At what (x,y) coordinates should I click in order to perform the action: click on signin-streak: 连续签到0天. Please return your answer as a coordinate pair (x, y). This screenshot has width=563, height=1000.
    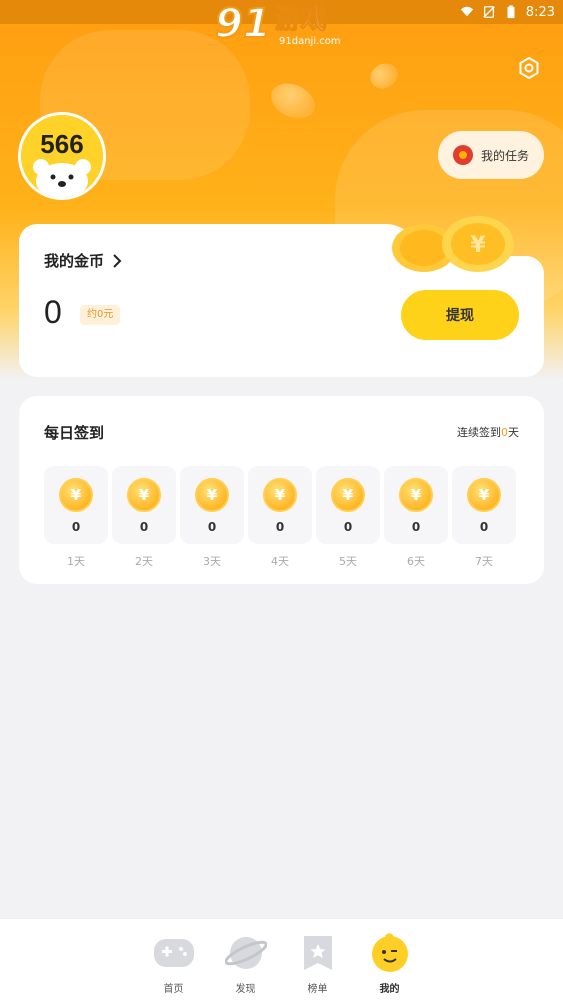
    Looking at the image, I should click on (488, 432).